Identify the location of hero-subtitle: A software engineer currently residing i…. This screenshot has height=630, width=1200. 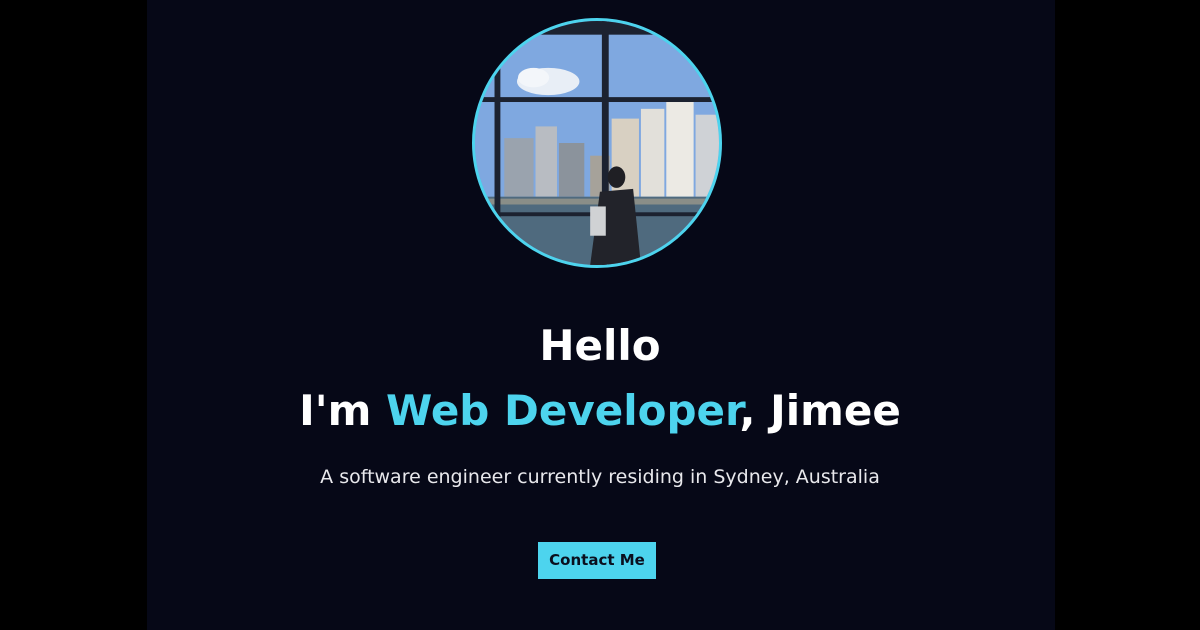
(600, 477).